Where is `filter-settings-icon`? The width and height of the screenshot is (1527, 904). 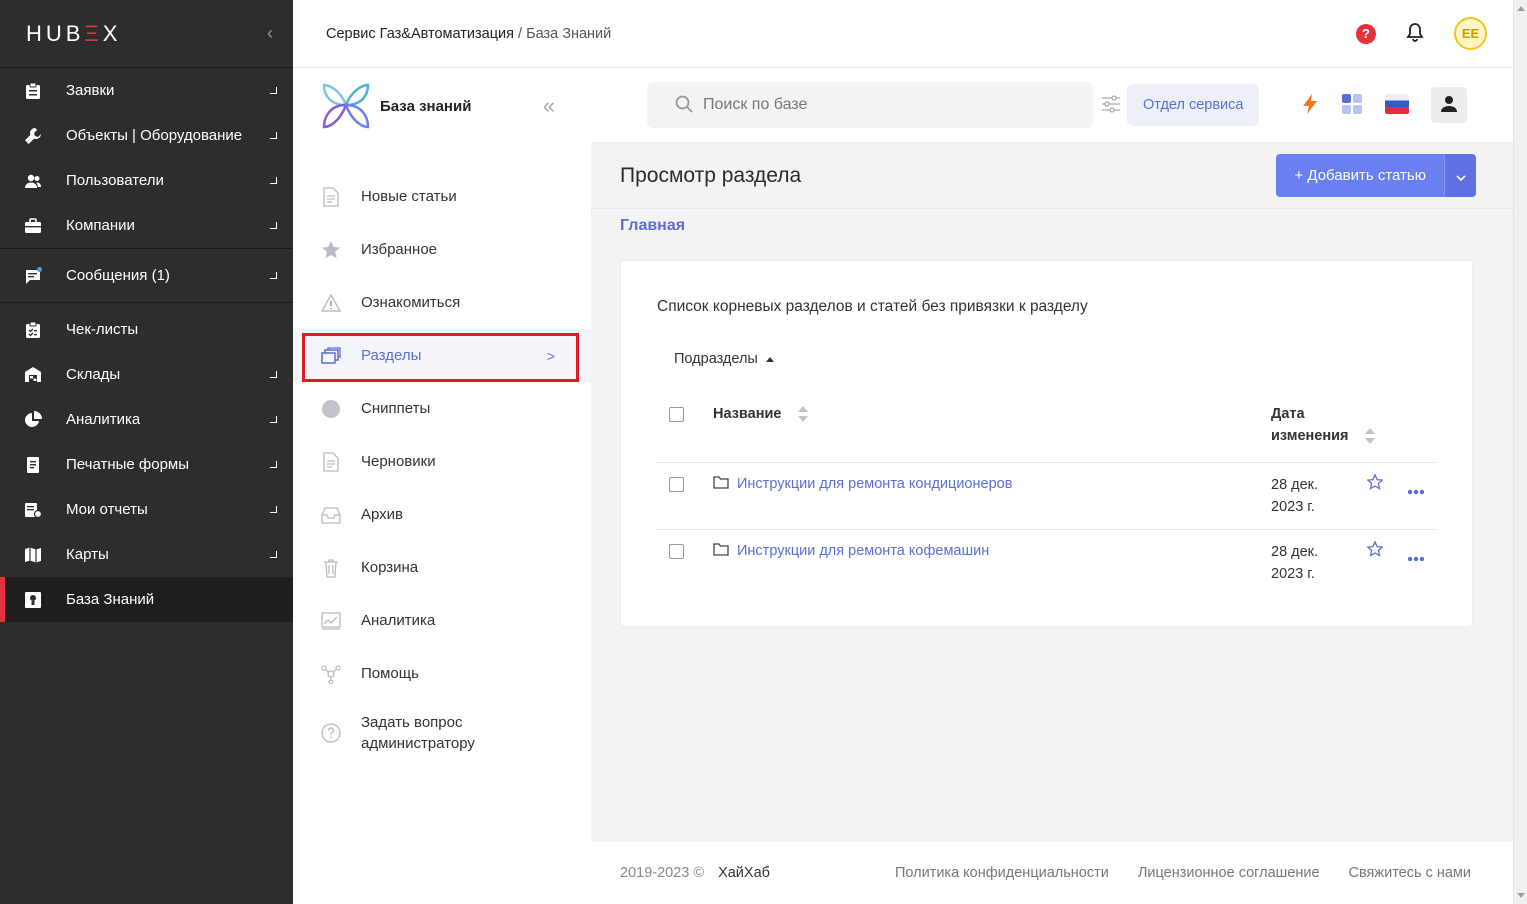 filter-settings-icon is located at coordinates (1111, 105).